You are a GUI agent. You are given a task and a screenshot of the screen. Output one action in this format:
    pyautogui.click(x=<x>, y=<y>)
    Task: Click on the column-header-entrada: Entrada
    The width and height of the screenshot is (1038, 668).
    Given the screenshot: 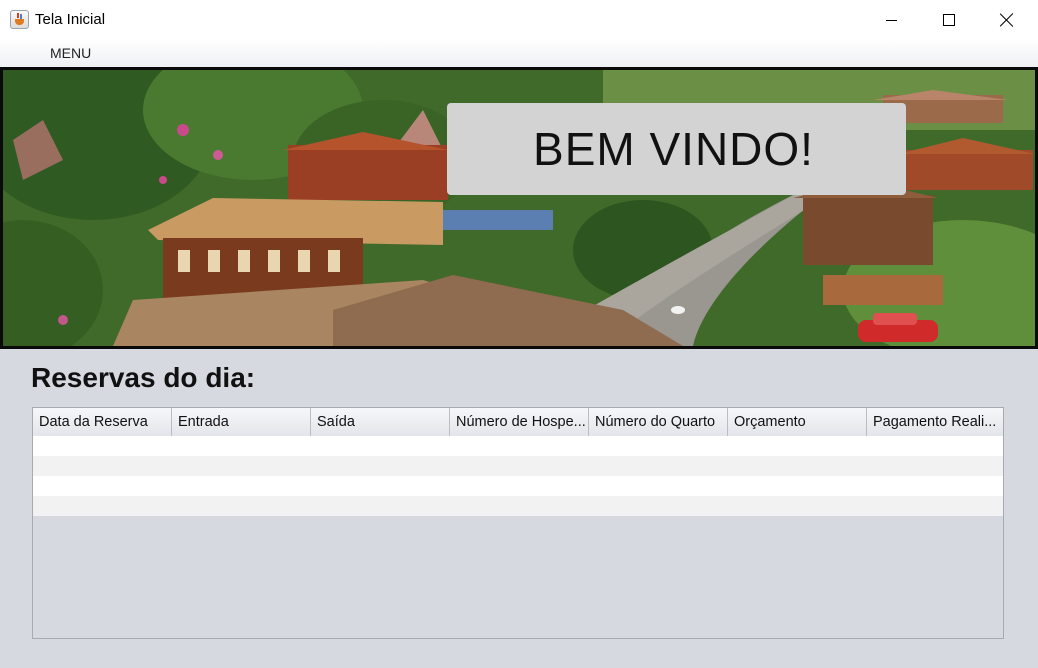 What is the action you would take?
    pyautogui.click(x=241, y=422)
    